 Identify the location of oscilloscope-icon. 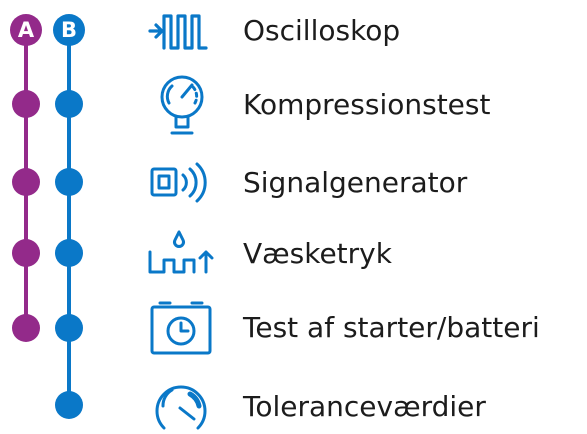
(179, 34).